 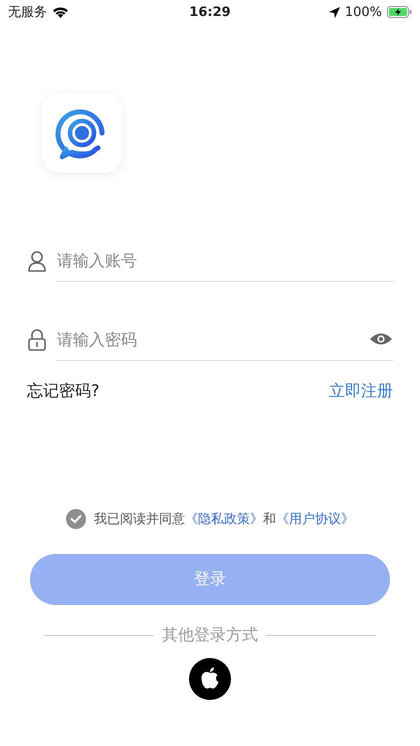 I want to click on agreement-checkbox, so click(x=76, y=519).